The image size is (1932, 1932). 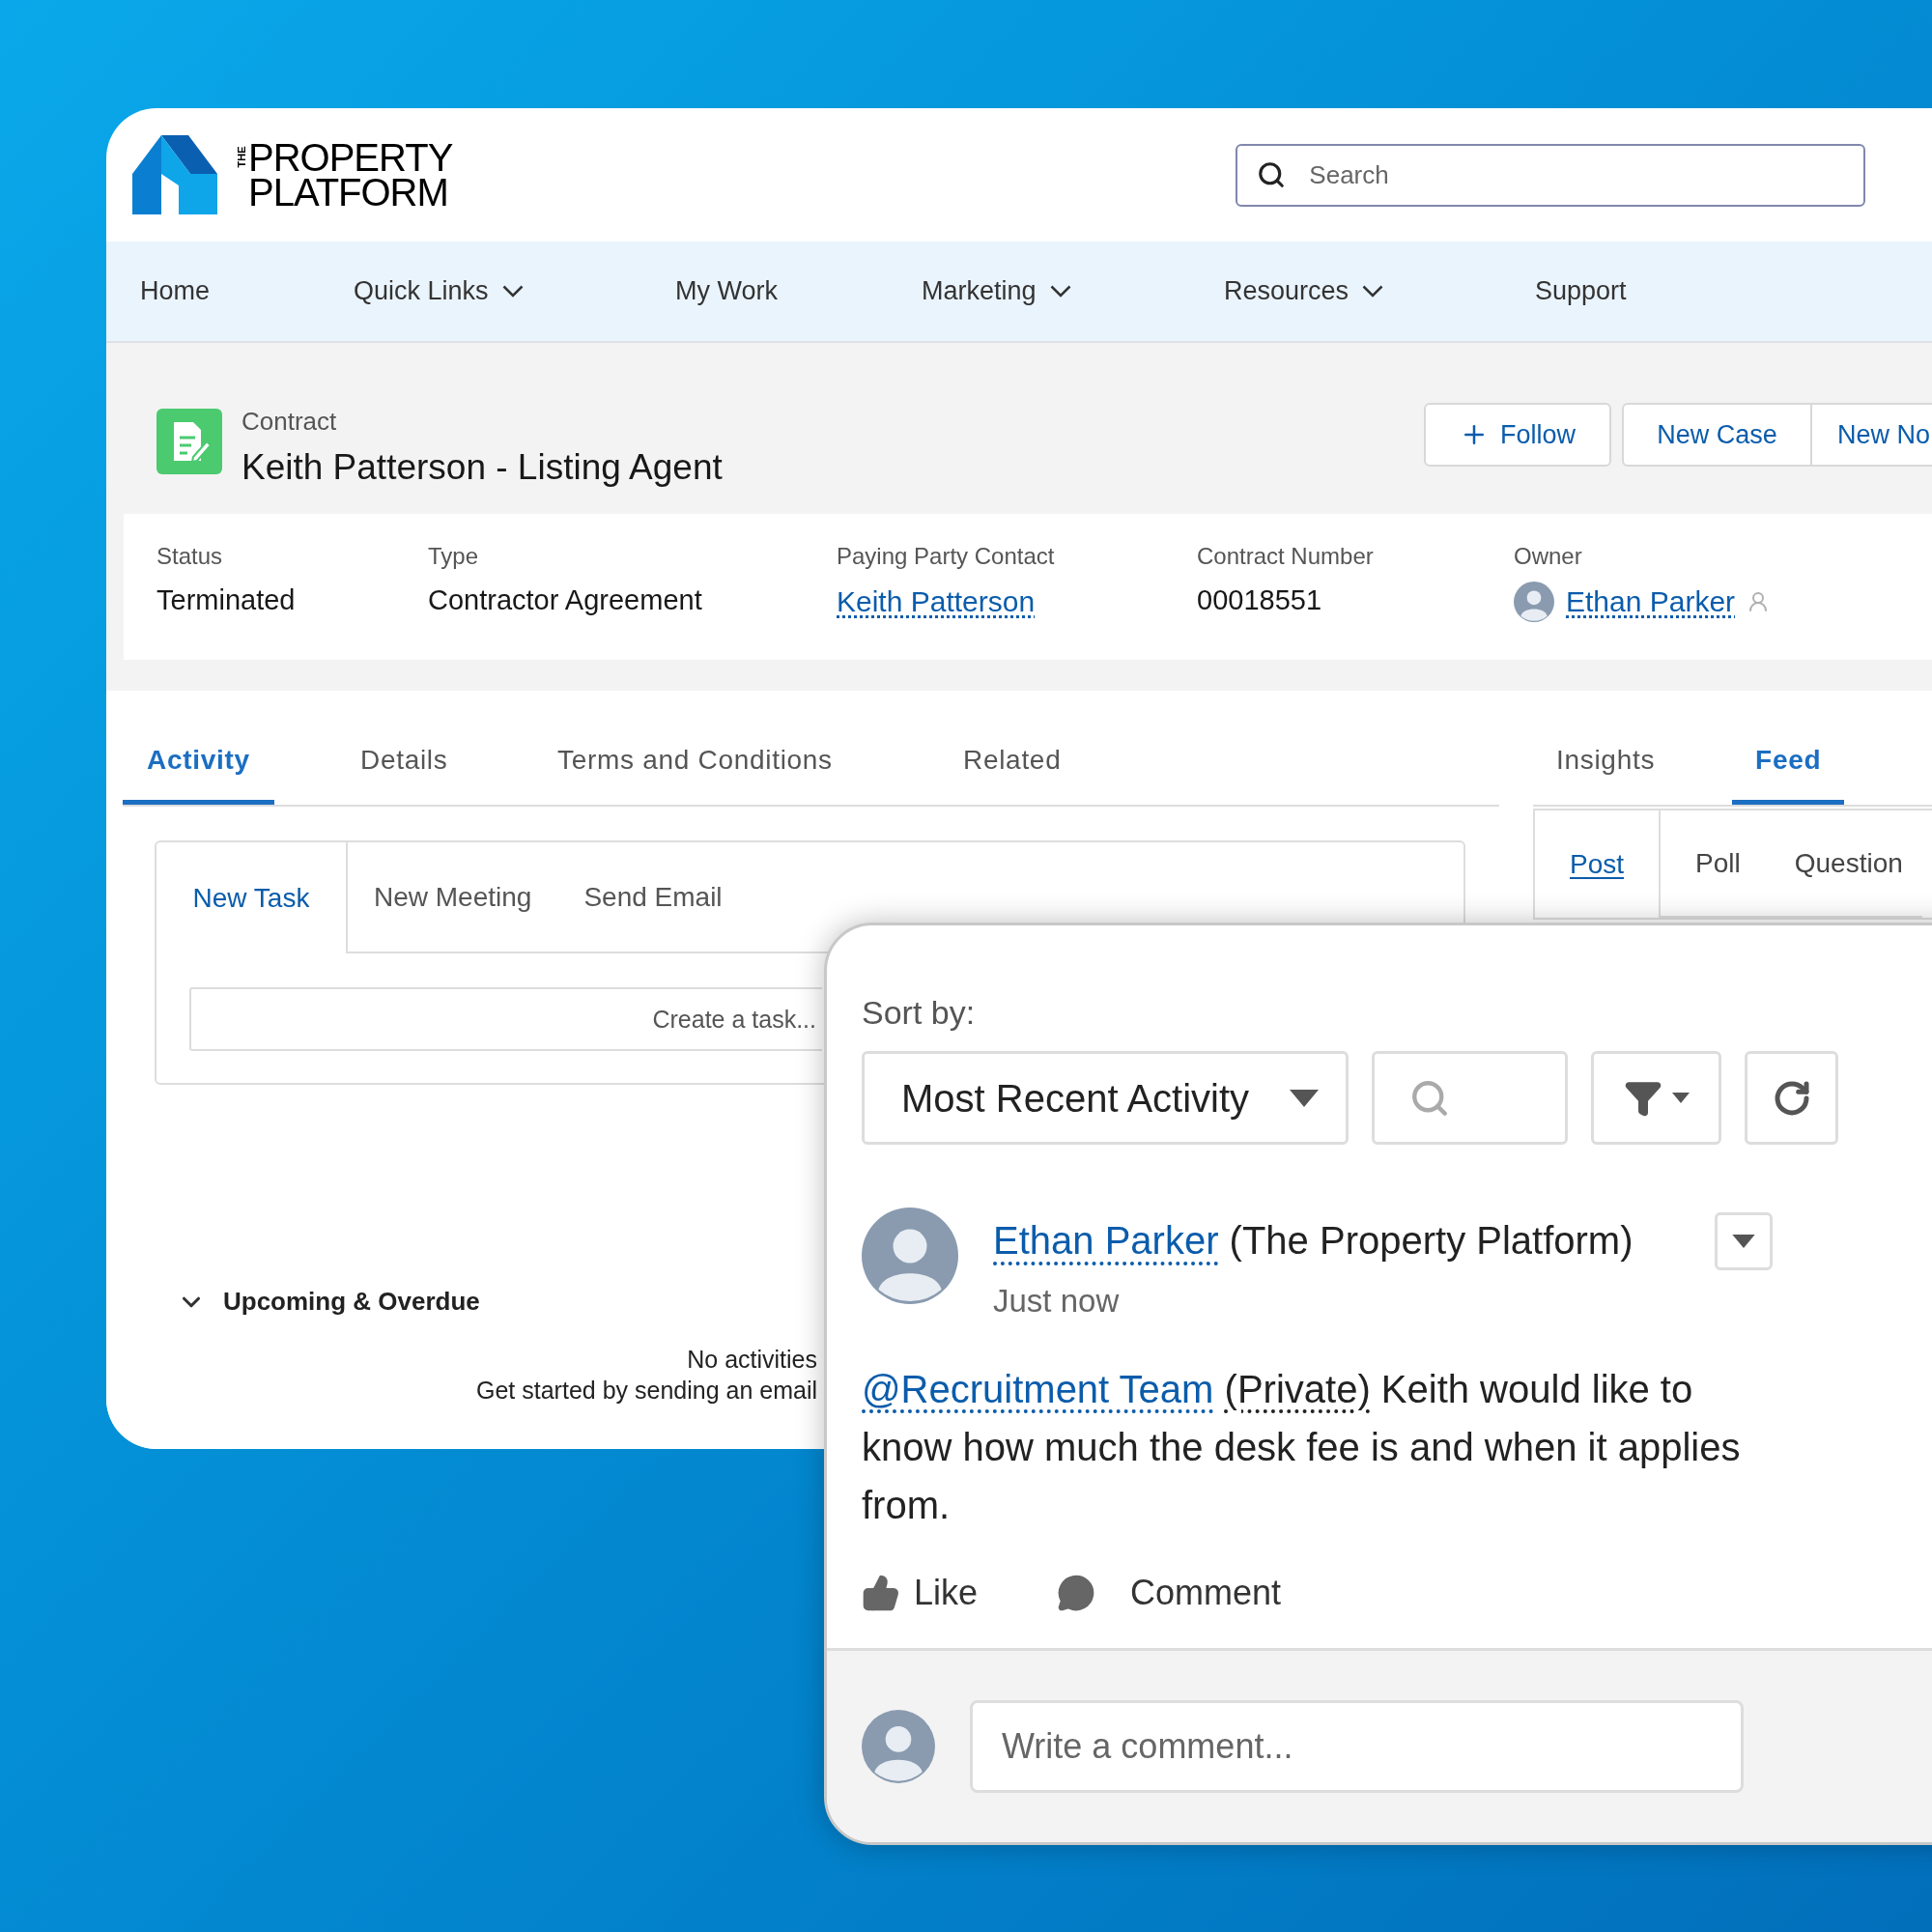 What do you see at coordinates (1581, 291) in the screenshot?
I see `nav-item: Support` at bounding box center [1581, 291].